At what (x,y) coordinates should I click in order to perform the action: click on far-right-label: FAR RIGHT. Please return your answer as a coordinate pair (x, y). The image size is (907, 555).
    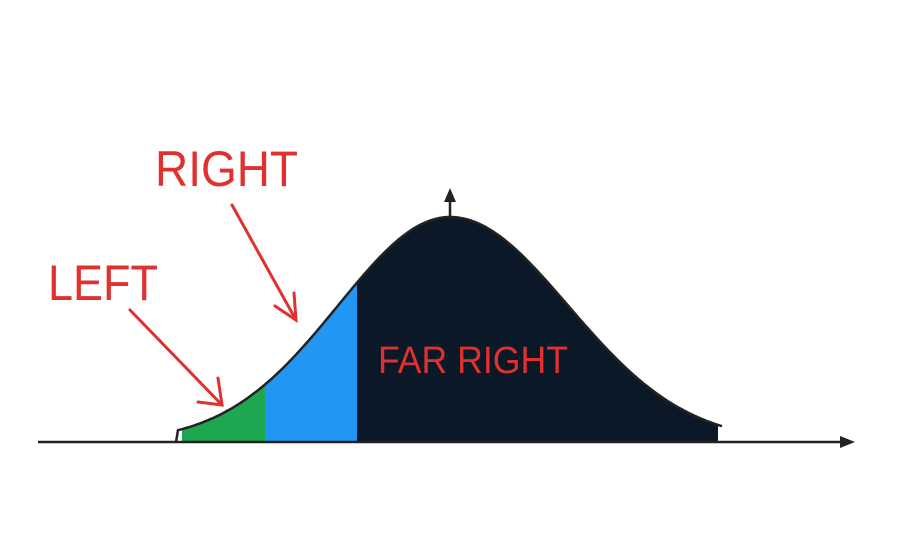
    Looking at the image, I should click on (473, 361).